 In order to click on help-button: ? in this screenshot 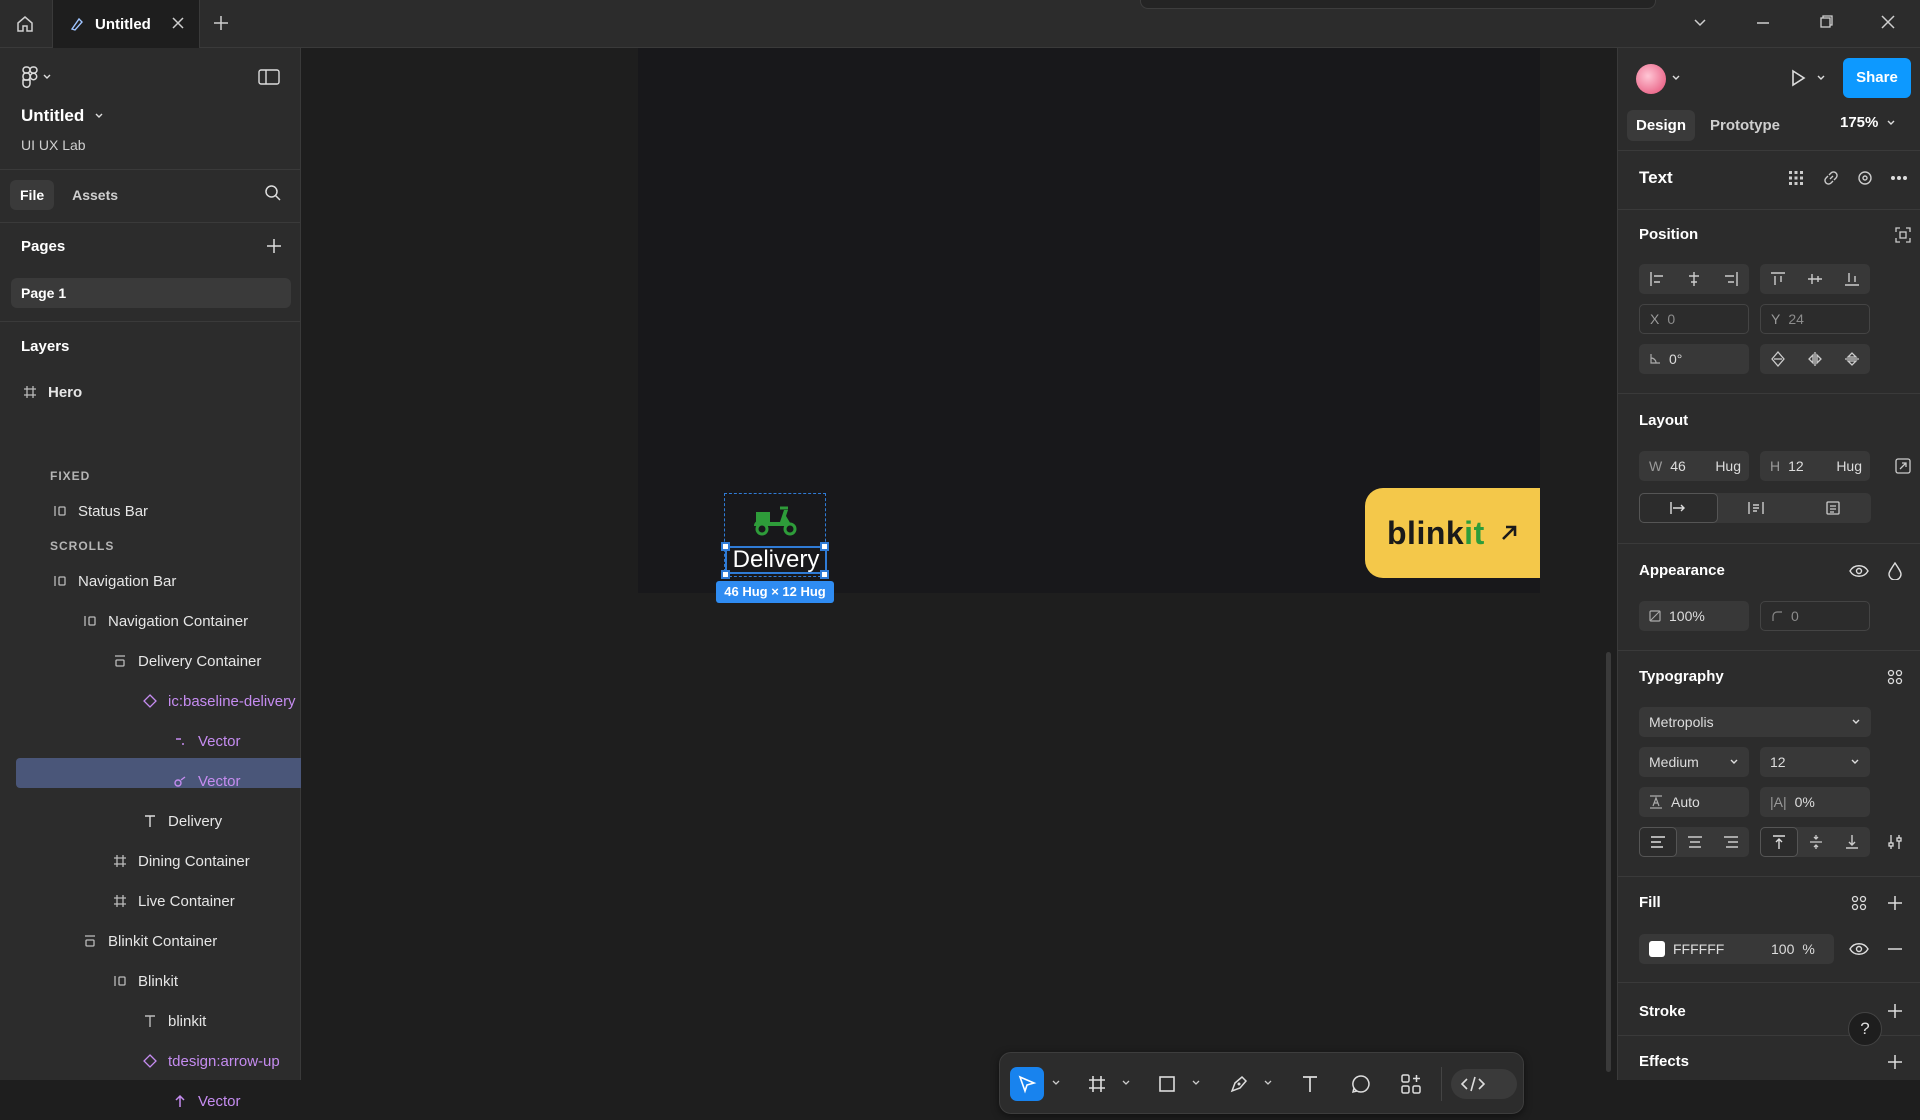, I will do `click(1865, 1029)`.